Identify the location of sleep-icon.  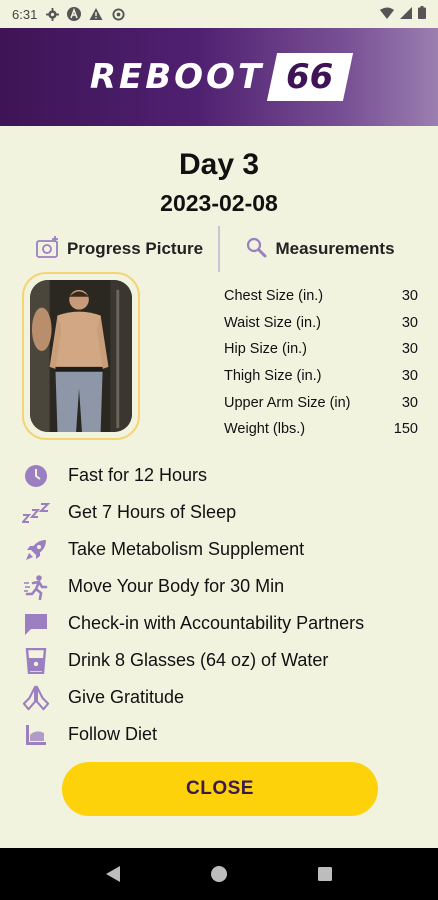
(36, 513).